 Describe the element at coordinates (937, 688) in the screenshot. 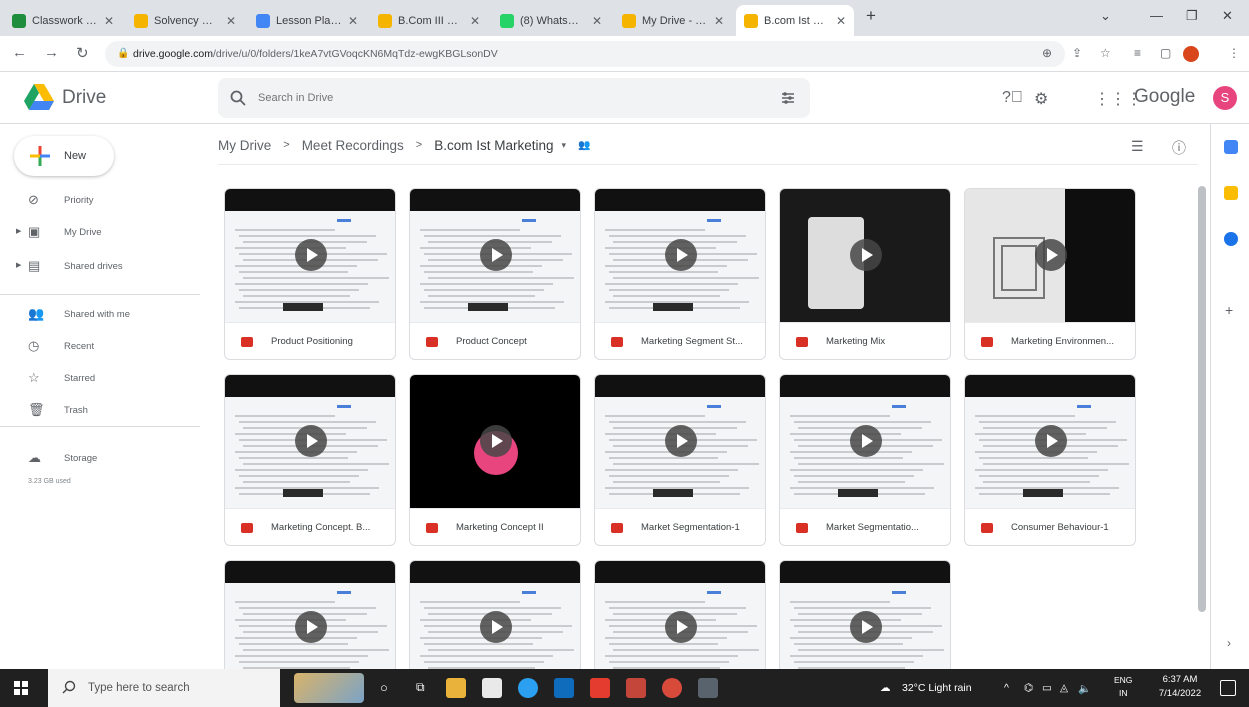

I see `weather-text: 32°C Light rain` at that location.